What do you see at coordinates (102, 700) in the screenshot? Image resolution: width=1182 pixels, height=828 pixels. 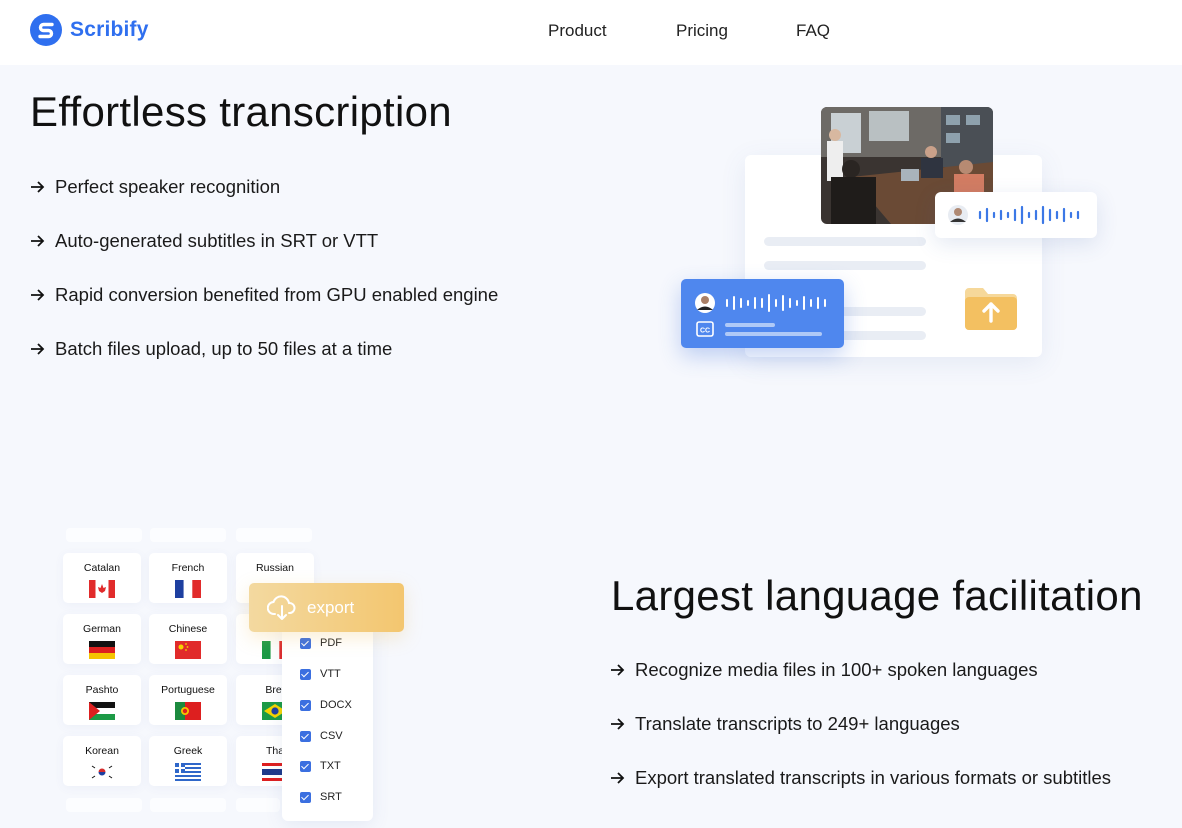 I see `language-card-pashto: Pashto` at bounding box center [102, 700].